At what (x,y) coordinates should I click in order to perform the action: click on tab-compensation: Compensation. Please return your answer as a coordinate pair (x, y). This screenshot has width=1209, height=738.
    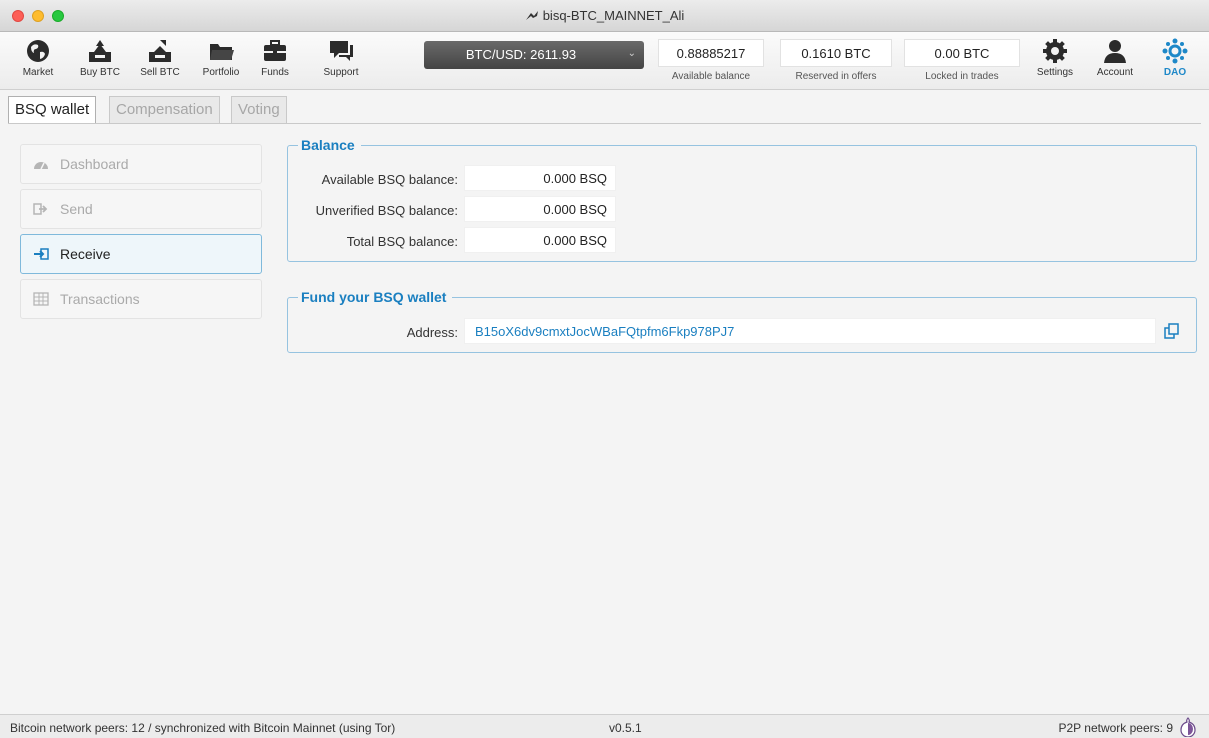
    Looking at the image, I should click on (164, 110).